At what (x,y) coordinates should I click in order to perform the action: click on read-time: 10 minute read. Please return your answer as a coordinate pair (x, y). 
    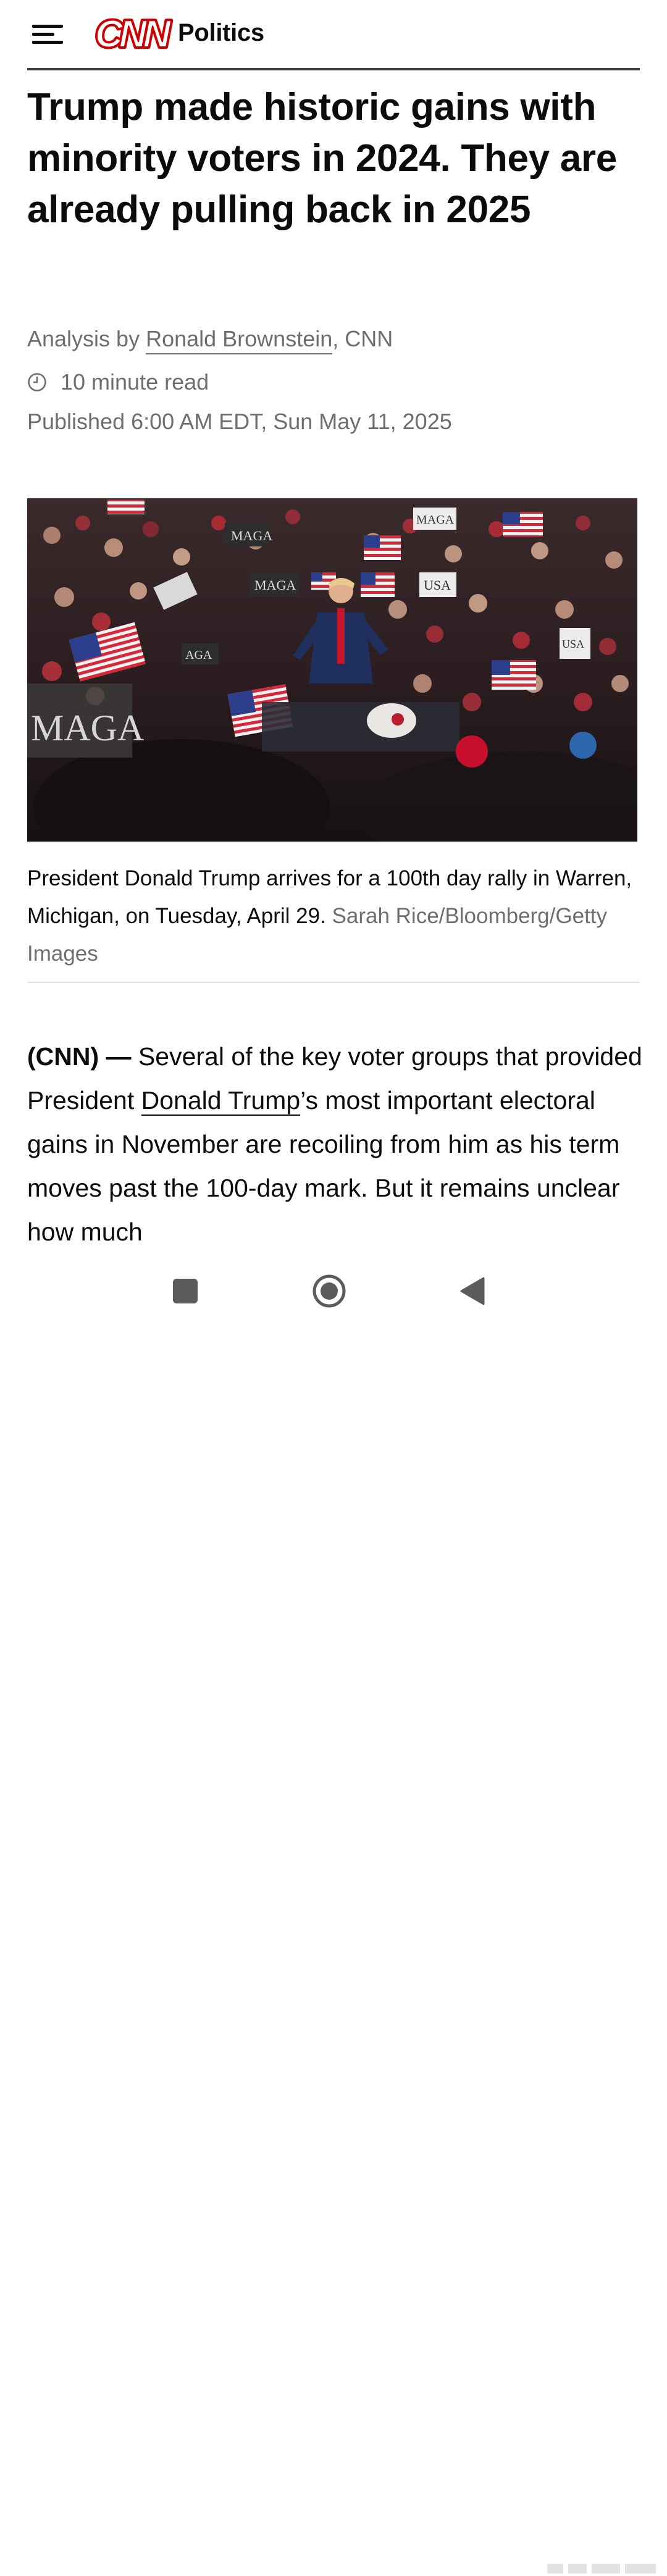
    Looking at the image, I should click on (118, 382).